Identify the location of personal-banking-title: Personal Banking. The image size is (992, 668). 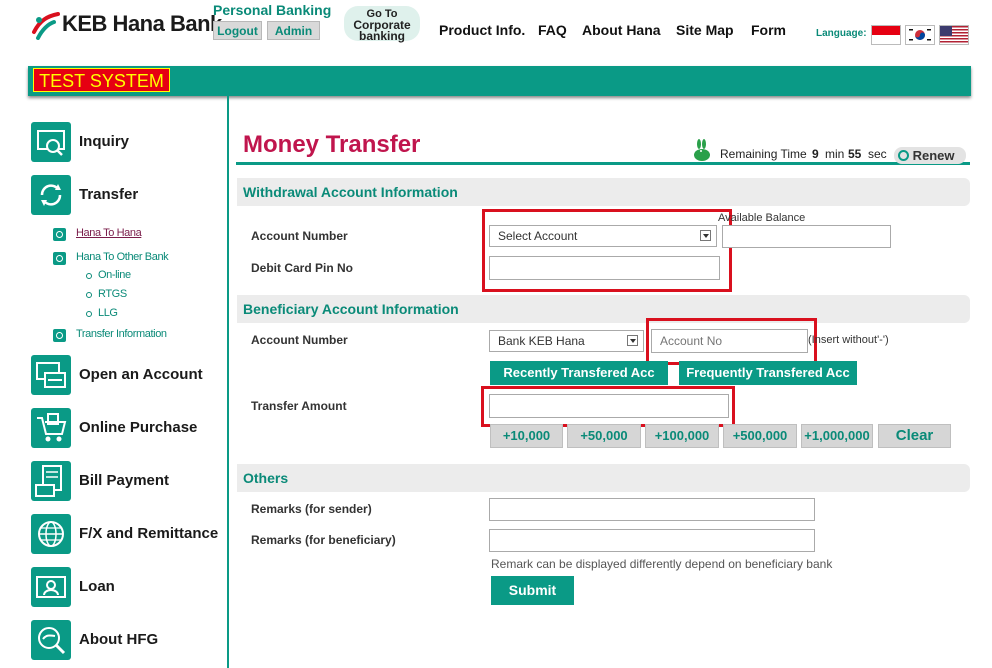
(272, 10).